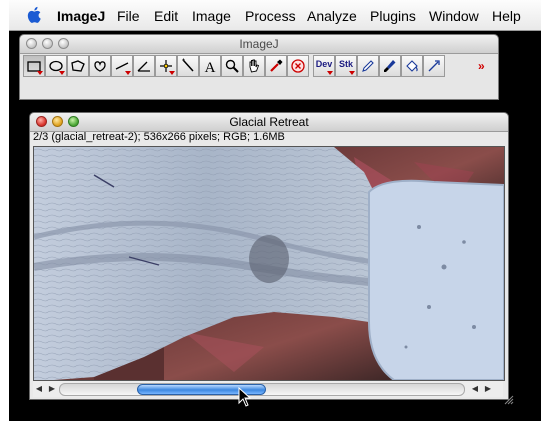 This screenshot has width=550, height=430. Describe the element at coordinates (56, 66) in the screenshot. I see `oval-tool-button` at that location.